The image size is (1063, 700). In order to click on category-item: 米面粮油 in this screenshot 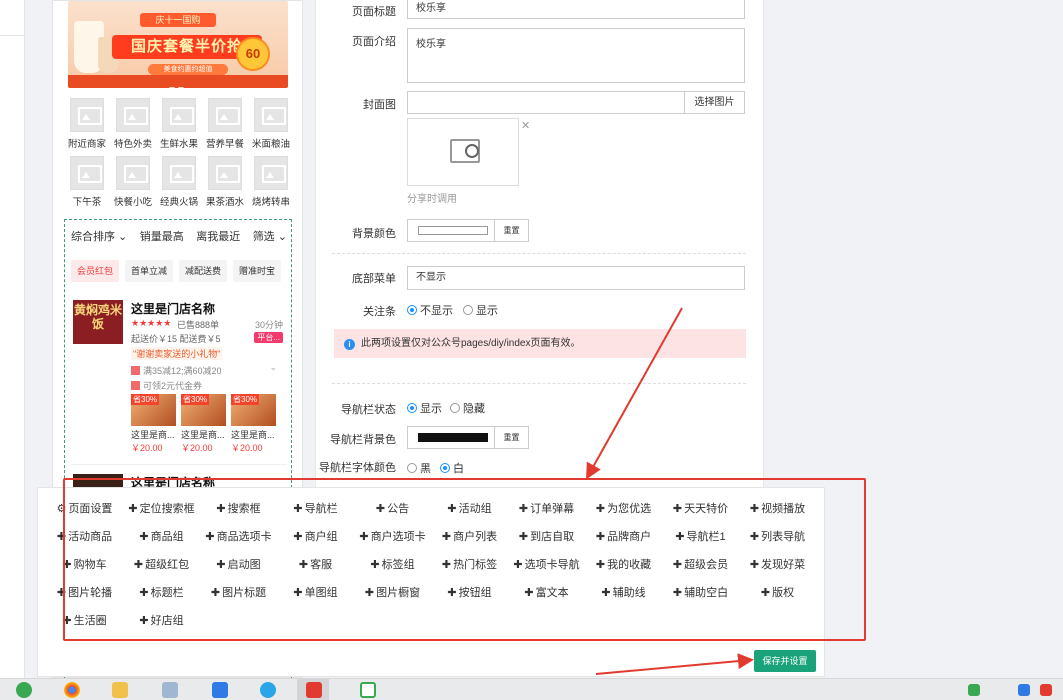, I will do `click(271, 124)`.